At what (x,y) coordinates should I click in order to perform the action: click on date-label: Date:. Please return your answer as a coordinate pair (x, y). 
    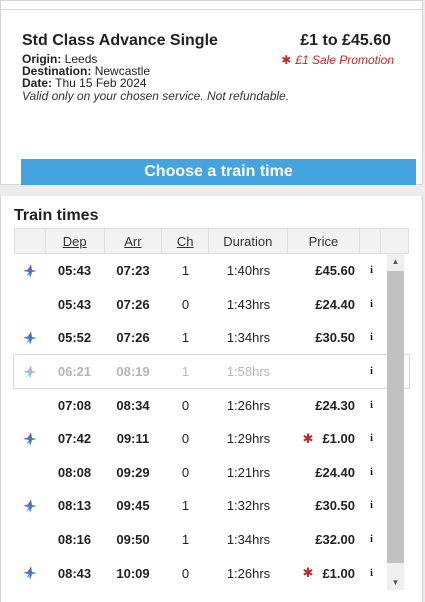
    Looking at the image, I should click on (37, 83).